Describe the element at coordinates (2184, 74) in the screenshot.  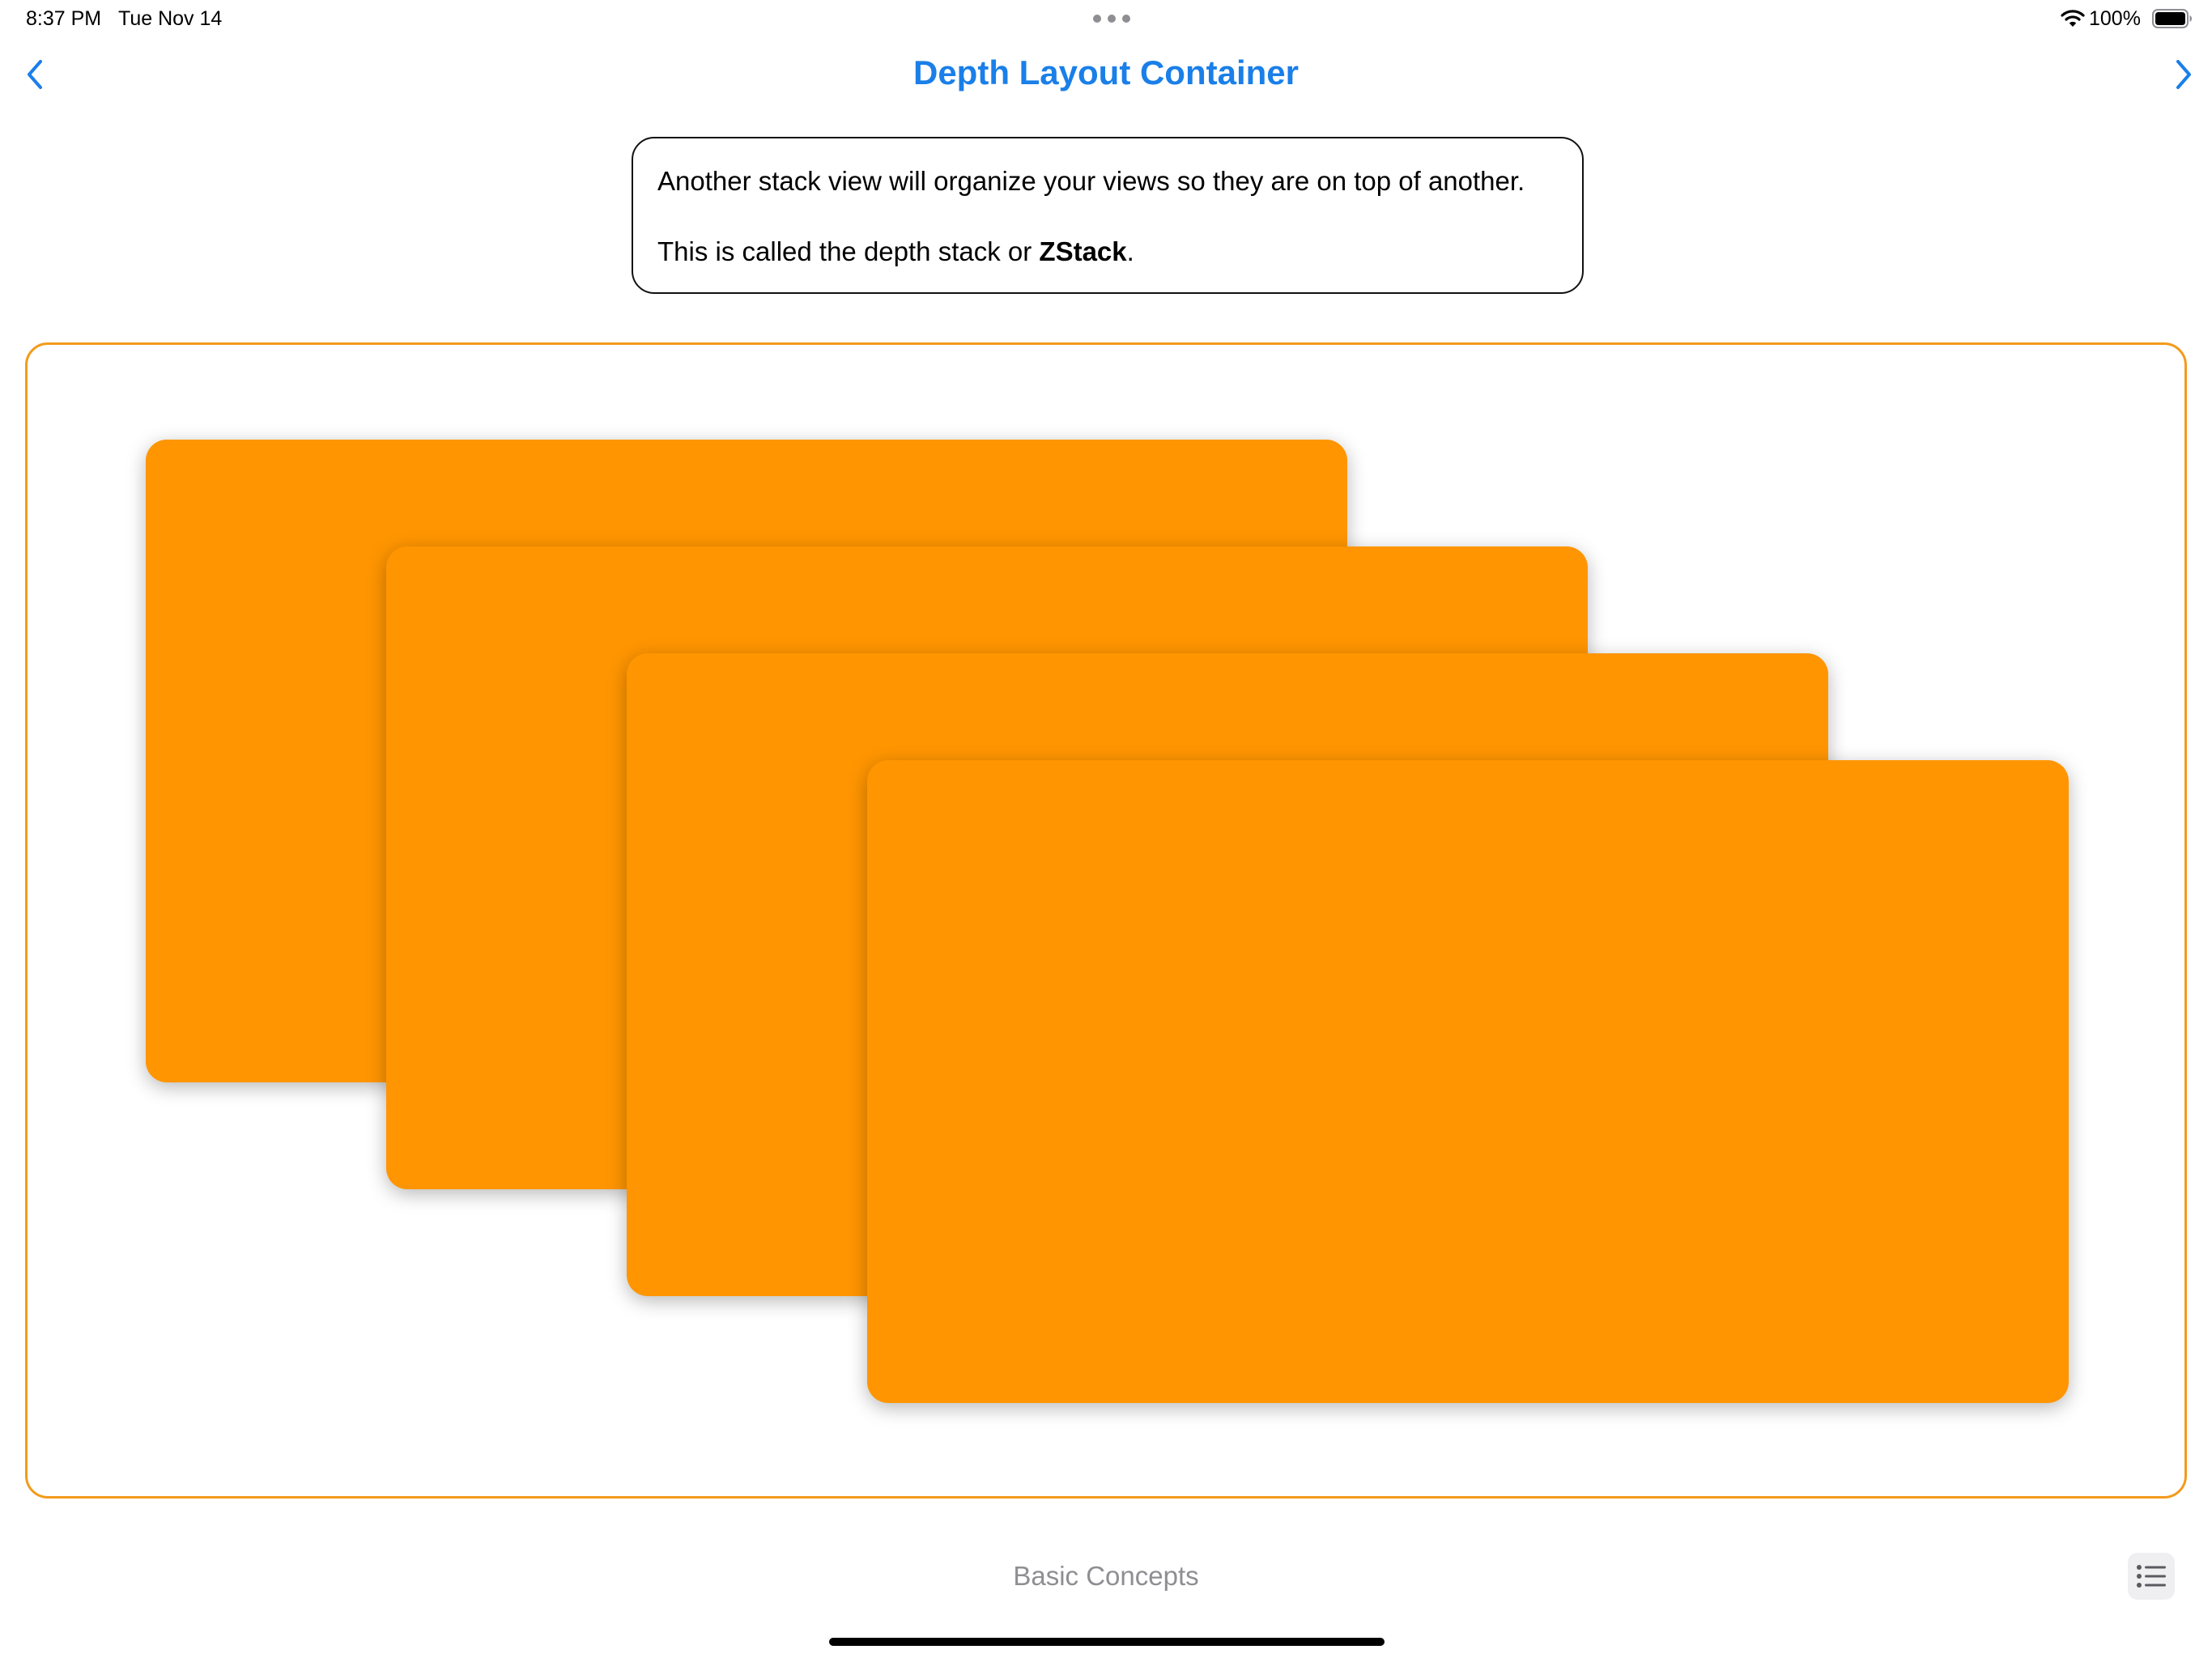
I see `chevron-right-icon` at that location.